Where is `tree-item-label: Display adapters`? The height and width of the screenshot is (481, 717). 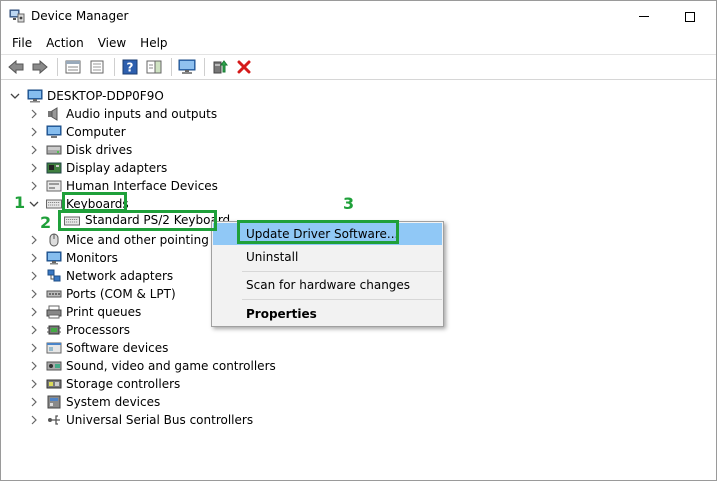
tree-item-label: Display adapters is located at coordinates (117, 168).